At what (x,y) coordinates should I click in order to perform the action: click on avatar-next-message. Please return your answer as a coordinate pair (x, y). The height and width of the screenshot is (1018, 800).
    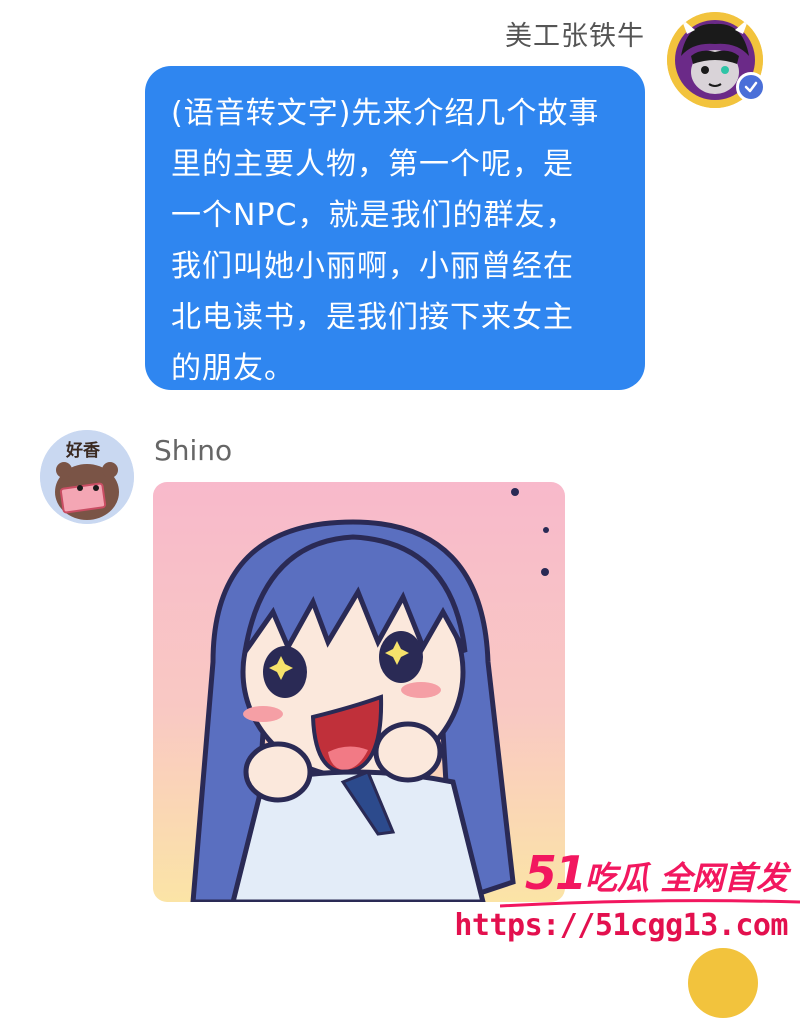
    Looking at the image, I should click on (723, 983).